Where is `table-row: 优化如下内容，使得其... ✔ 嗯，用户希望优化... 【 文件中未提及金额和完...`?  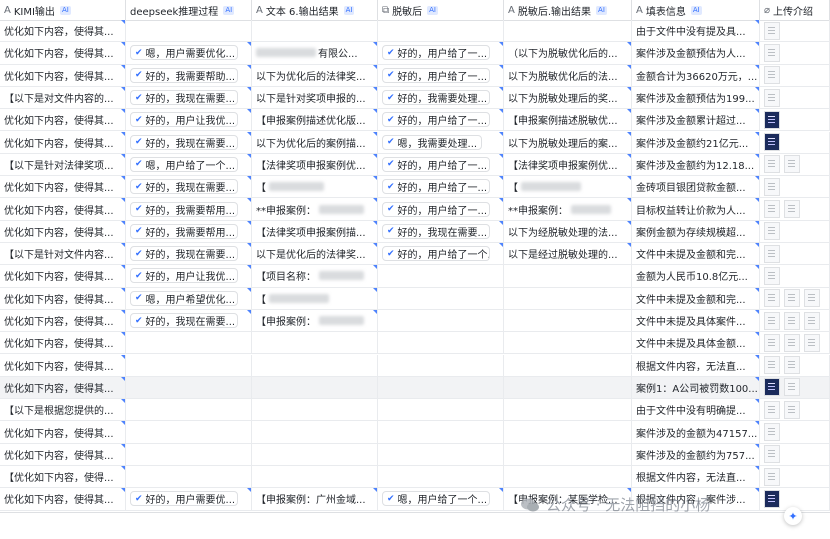
table-row: 优化如下内容，使得其... ✔ 嗯，用户希望优化... 【 文件中未提及金额和完... is located at coordinates (415, 298).